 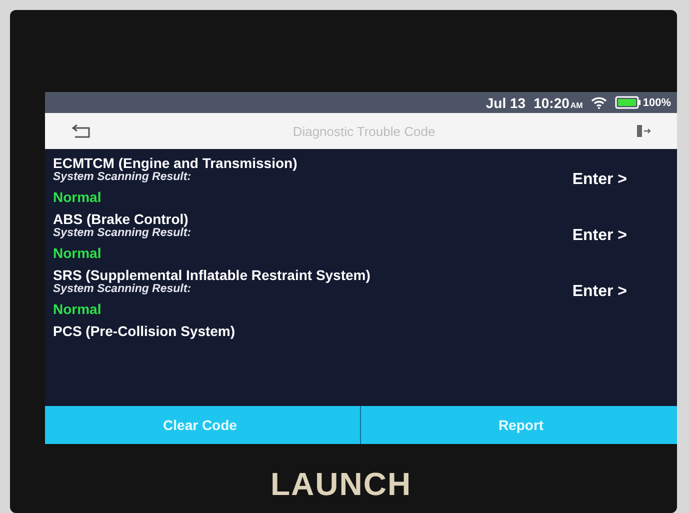 I want to click on exit-door-icon, so click(x=642, y=131).